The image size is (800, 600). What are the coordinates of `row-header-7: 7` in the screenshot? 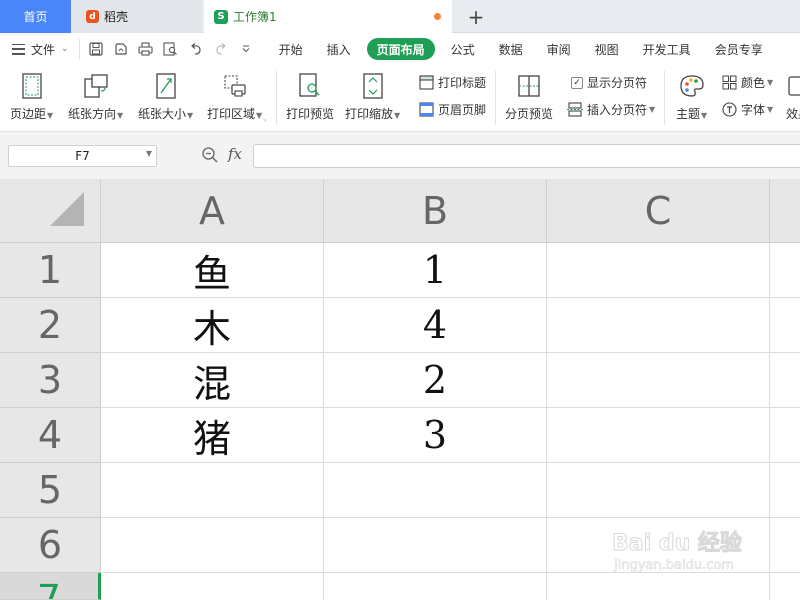 It's located at (50, 586).